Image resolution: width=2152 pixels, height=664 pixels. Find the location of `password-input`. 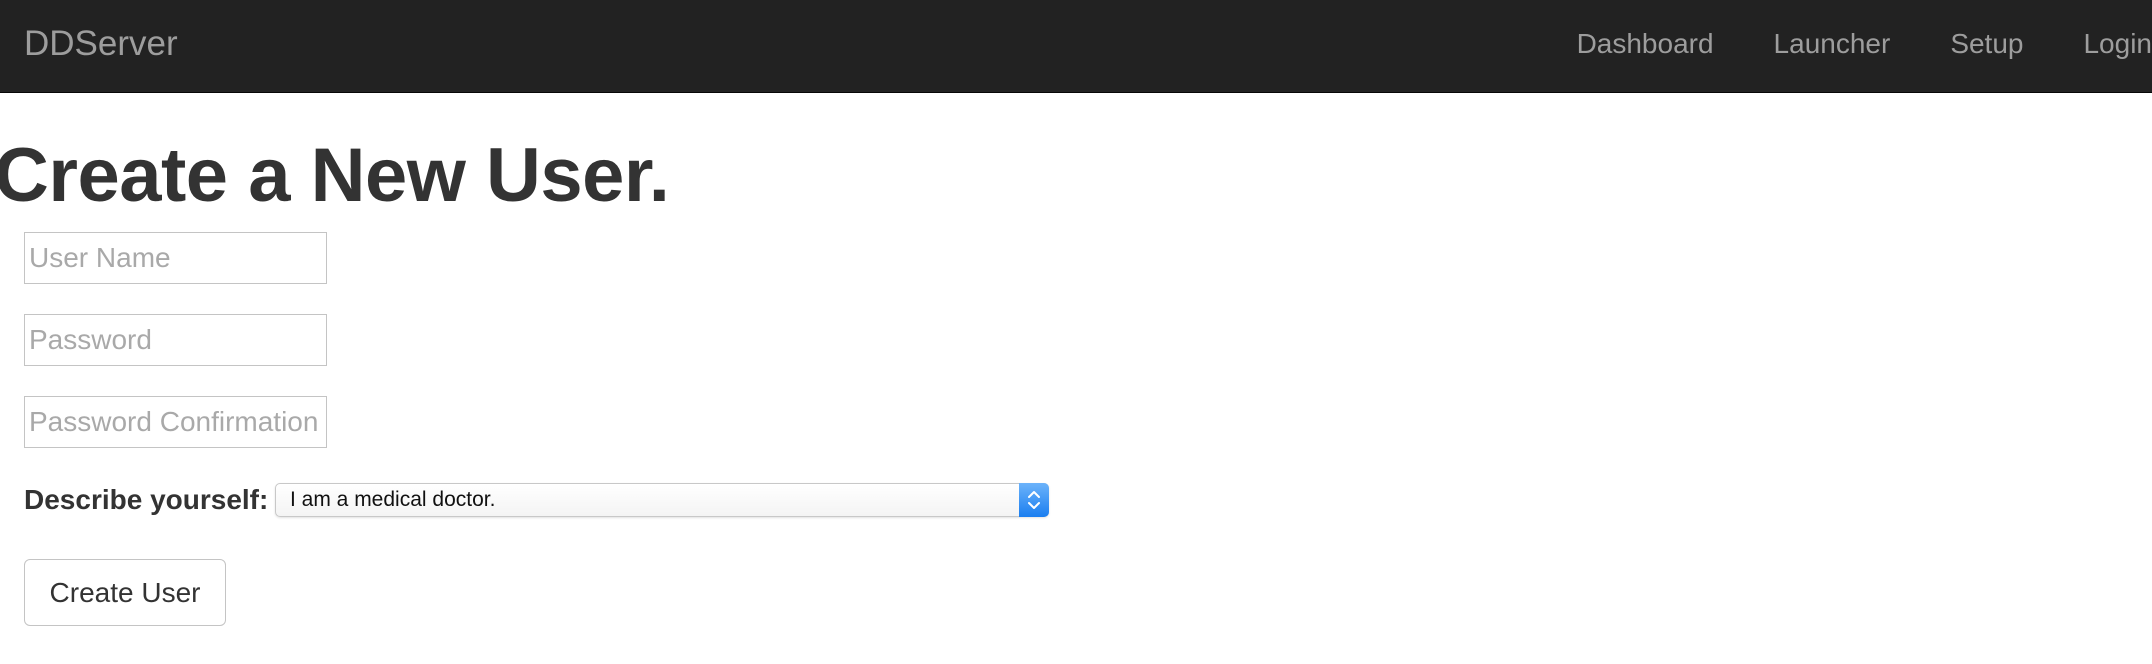

password-input is located at coordinates (175, 340).